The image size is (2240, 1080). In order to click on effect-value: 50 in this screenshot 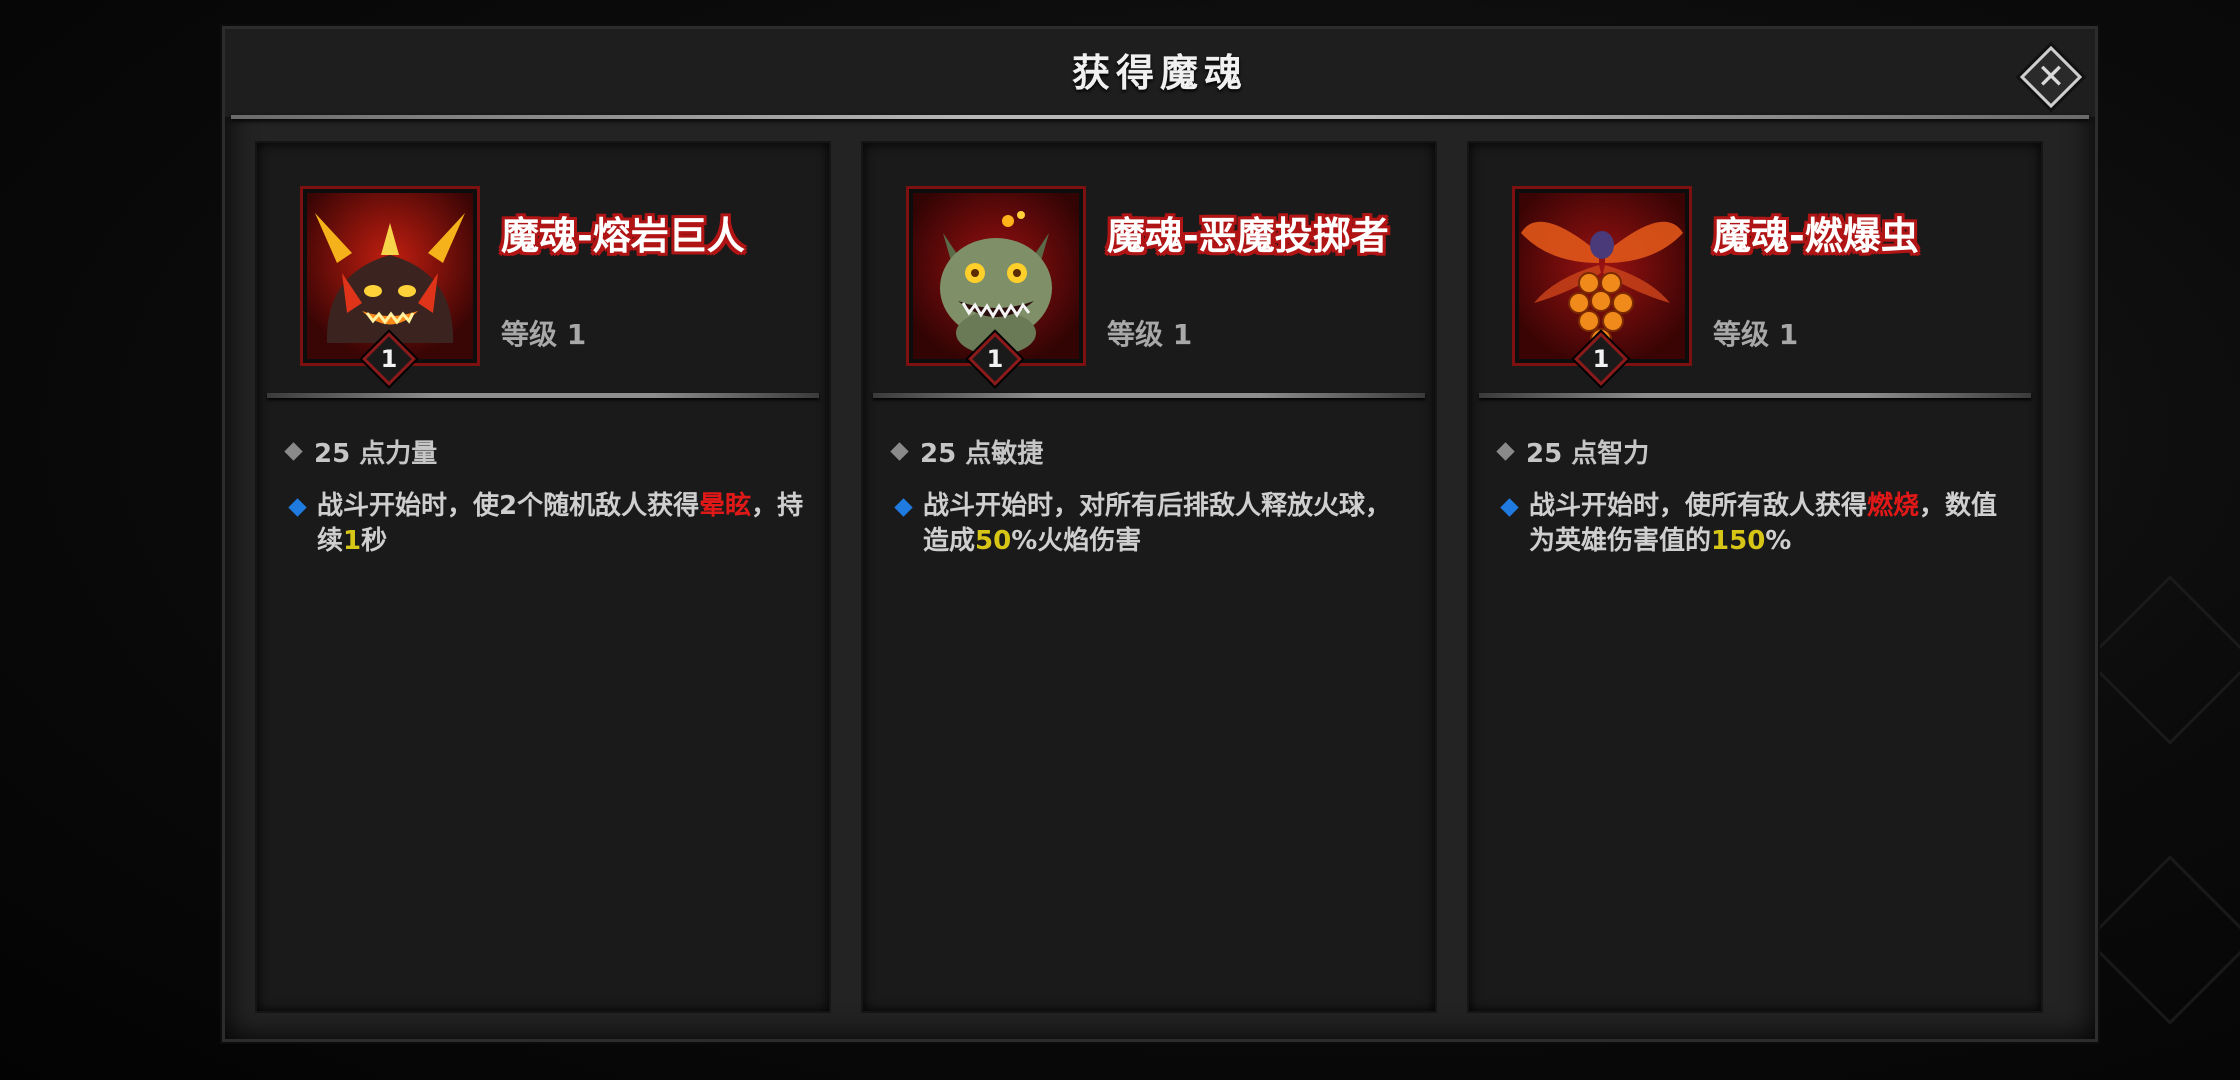, I will do `click(993, 541)`.